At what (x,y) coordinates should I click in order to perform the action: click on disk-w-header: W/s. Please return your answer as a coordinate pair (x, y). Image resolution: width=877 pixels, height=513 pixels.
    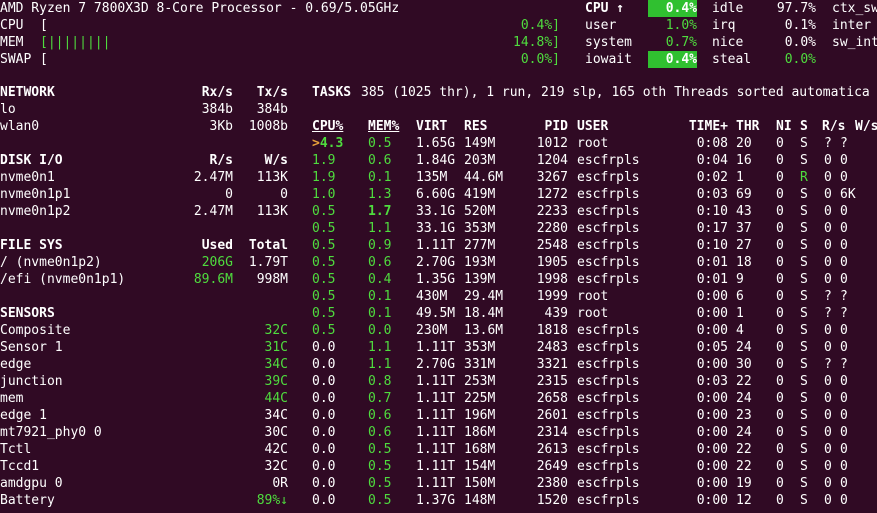
    Looking at the image, I should click on (276, 160).